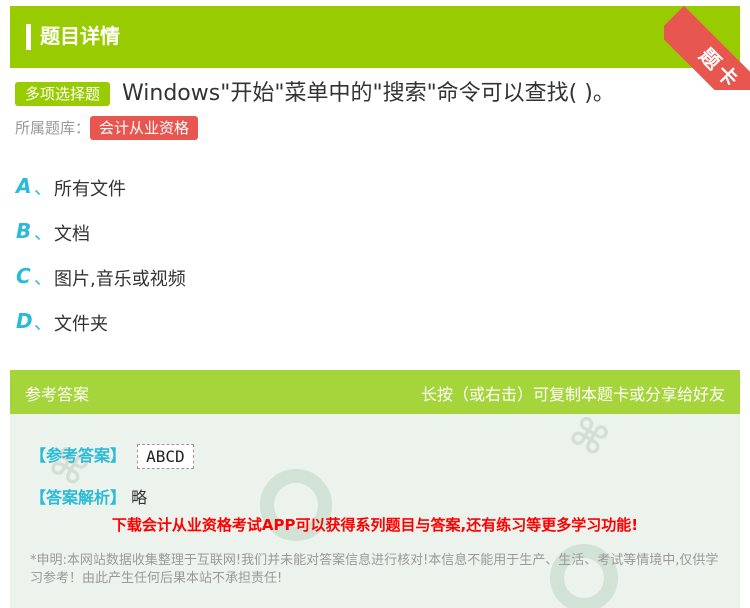 The height and width of the screenshot is (608, 750). What do you see at coordinates (165, 456) in the screenshot?
I see `answer-value: ABCD` at bounding box center [165, 456].